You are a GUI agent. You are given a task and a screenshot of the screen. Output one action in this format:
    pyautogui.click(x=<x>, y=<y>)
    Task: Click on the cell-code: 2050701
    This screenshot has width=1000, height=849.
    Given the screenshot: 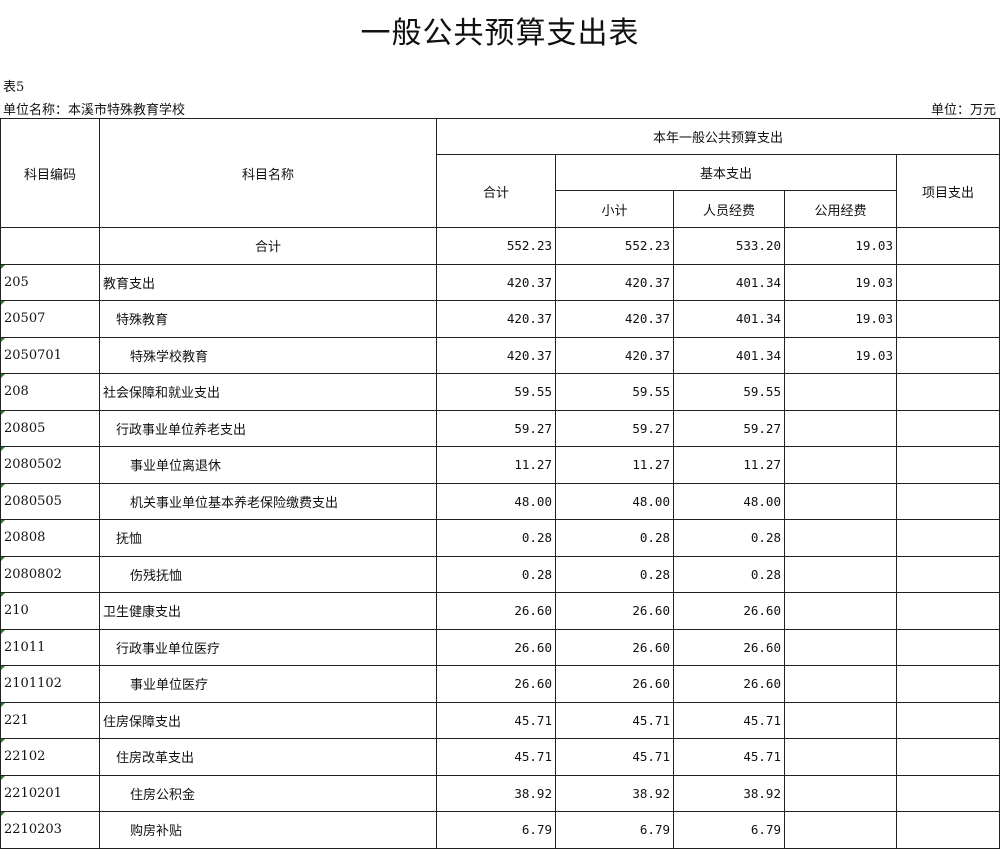 What is the action you would take?
    pyautogui.click(x=50, y=355)
    